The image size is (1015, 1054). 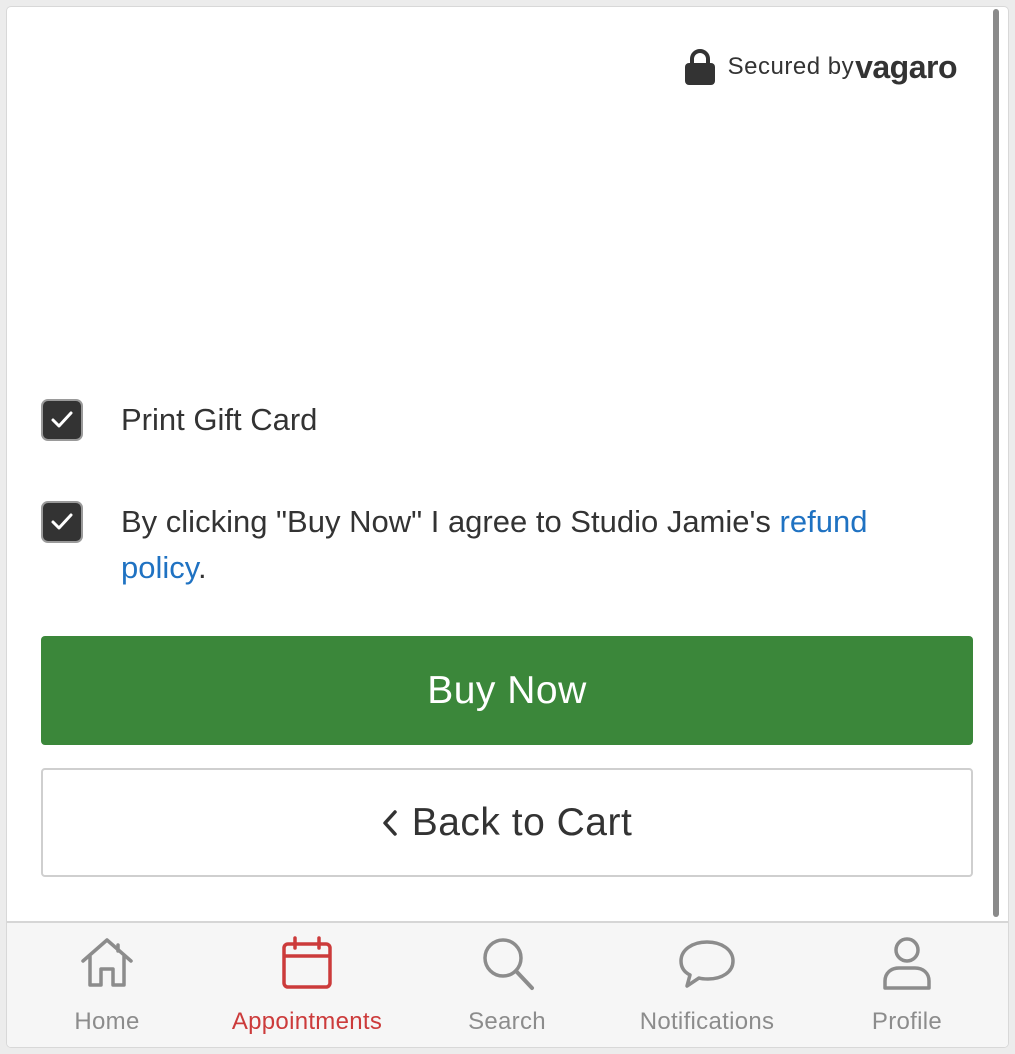 What do you see at coordinates (906, 66) in the screenshot?
I see `vagaro-logo: vagaro` at bounding box center [906, 66].